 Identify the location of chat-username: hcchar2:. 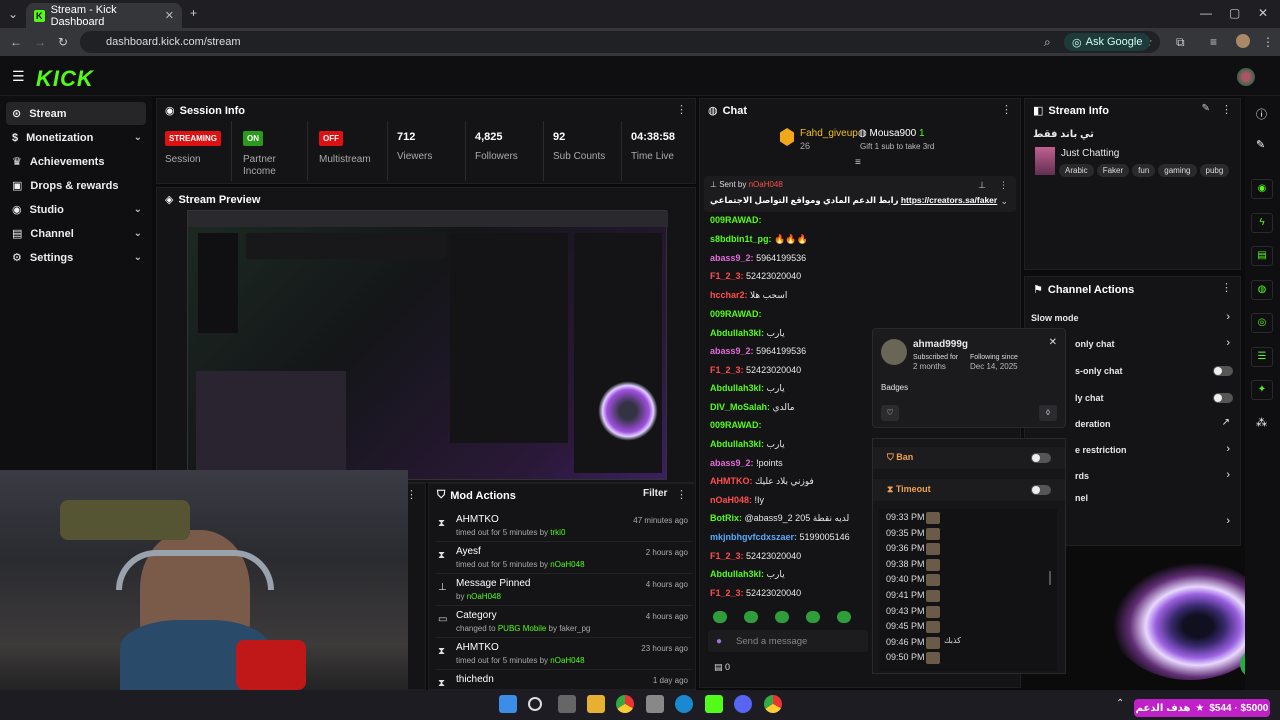
(729, 295).